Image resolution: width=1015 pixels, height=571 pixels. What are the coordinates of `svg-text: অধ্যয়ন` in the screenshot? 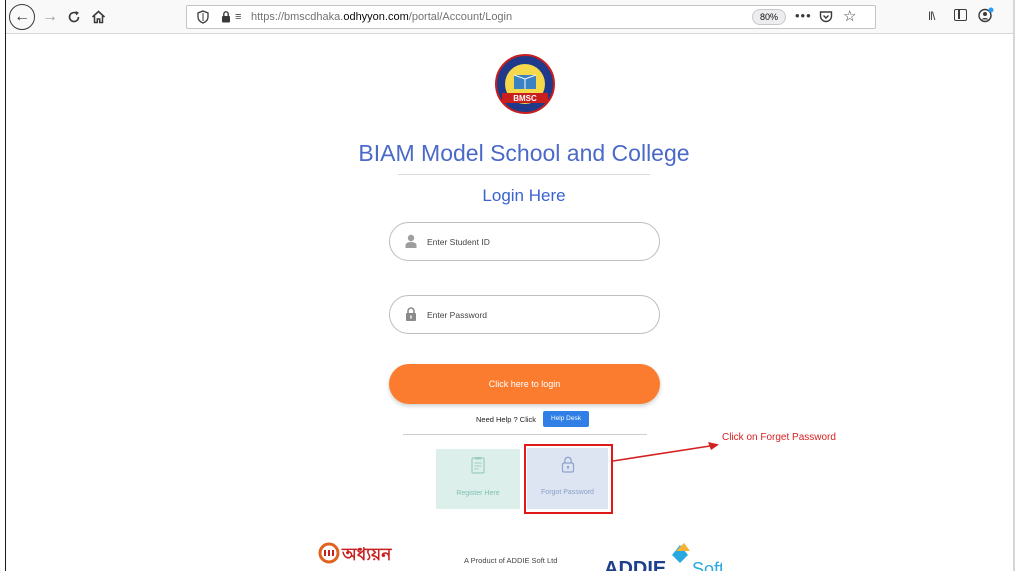 It's located at (366, 555).